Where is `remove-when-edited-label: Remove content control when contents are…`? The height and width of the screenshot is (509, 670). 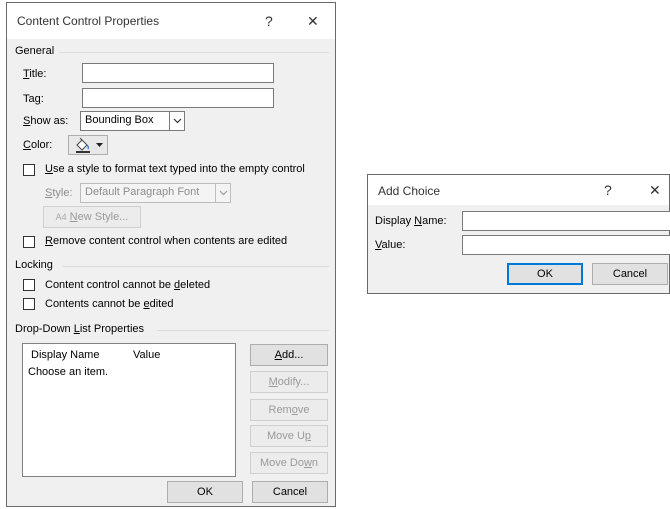
remove-when-edited-label: Remove content control when contents are… is located at coordinates (166, 241).